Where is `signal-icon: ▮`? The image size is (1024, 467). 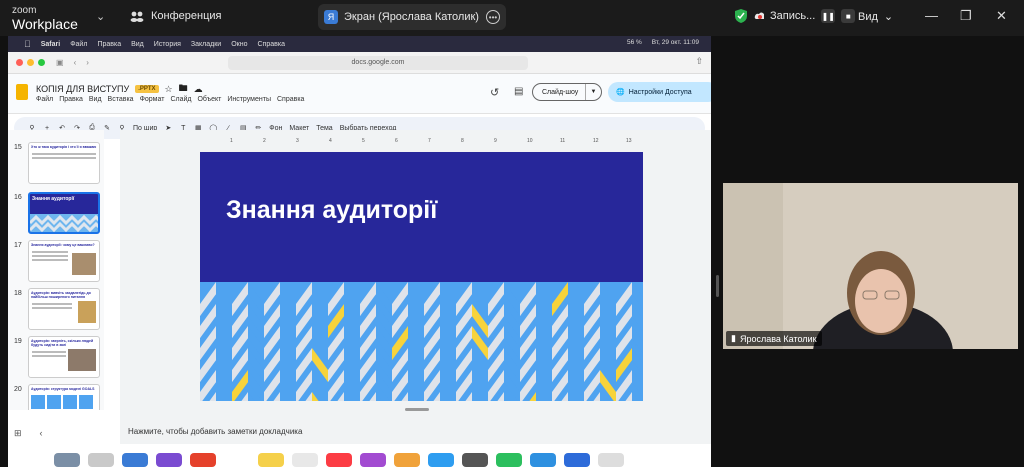
signal-icon: ▮ is located at coordinates (733, 338).